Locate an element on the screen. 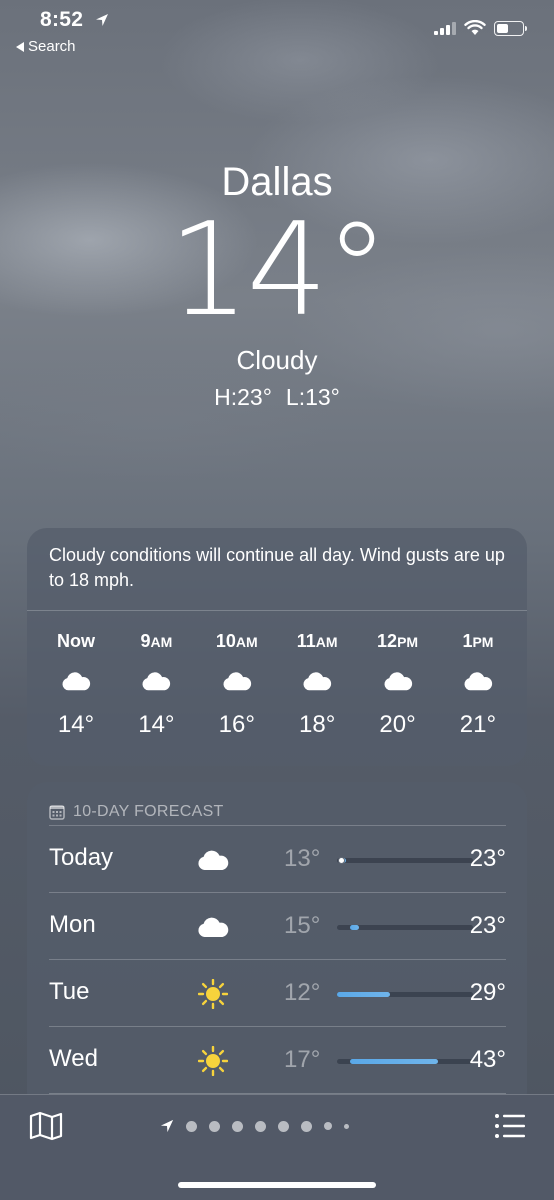  forecast-row: Mon 15° 23° is located at coordinates (277, 926).